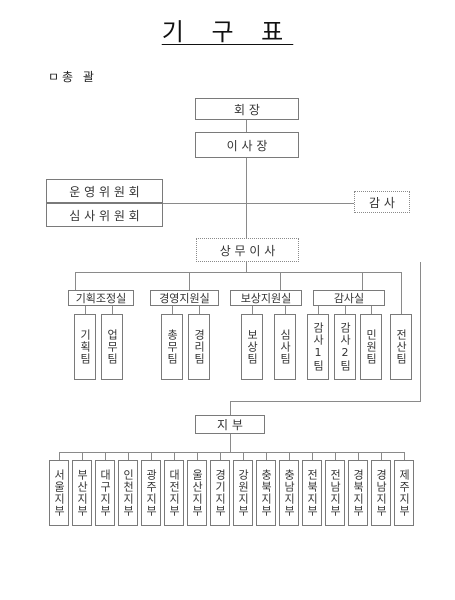 This screenshot has height=600, width=455. Describe the element at coordinates (381, 493) in the screenshot. I see `branch-gyeongnam: 경남지부` at that location.